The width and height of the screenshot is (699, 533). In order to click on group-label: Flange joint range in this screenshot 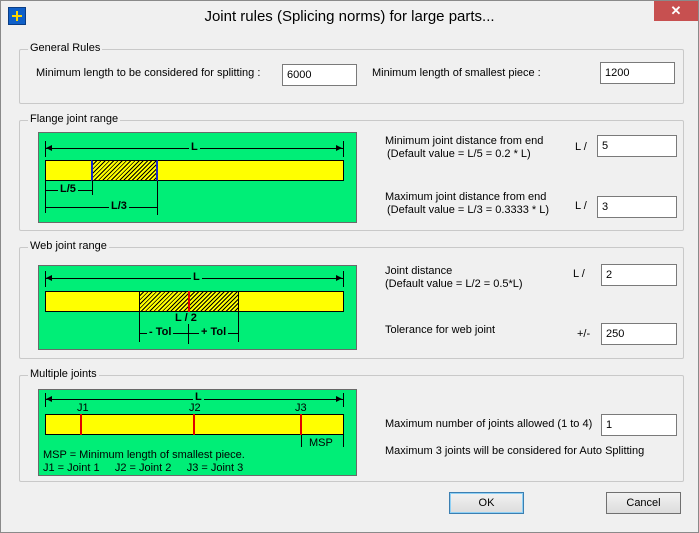, I will do `click(74, 119)`.